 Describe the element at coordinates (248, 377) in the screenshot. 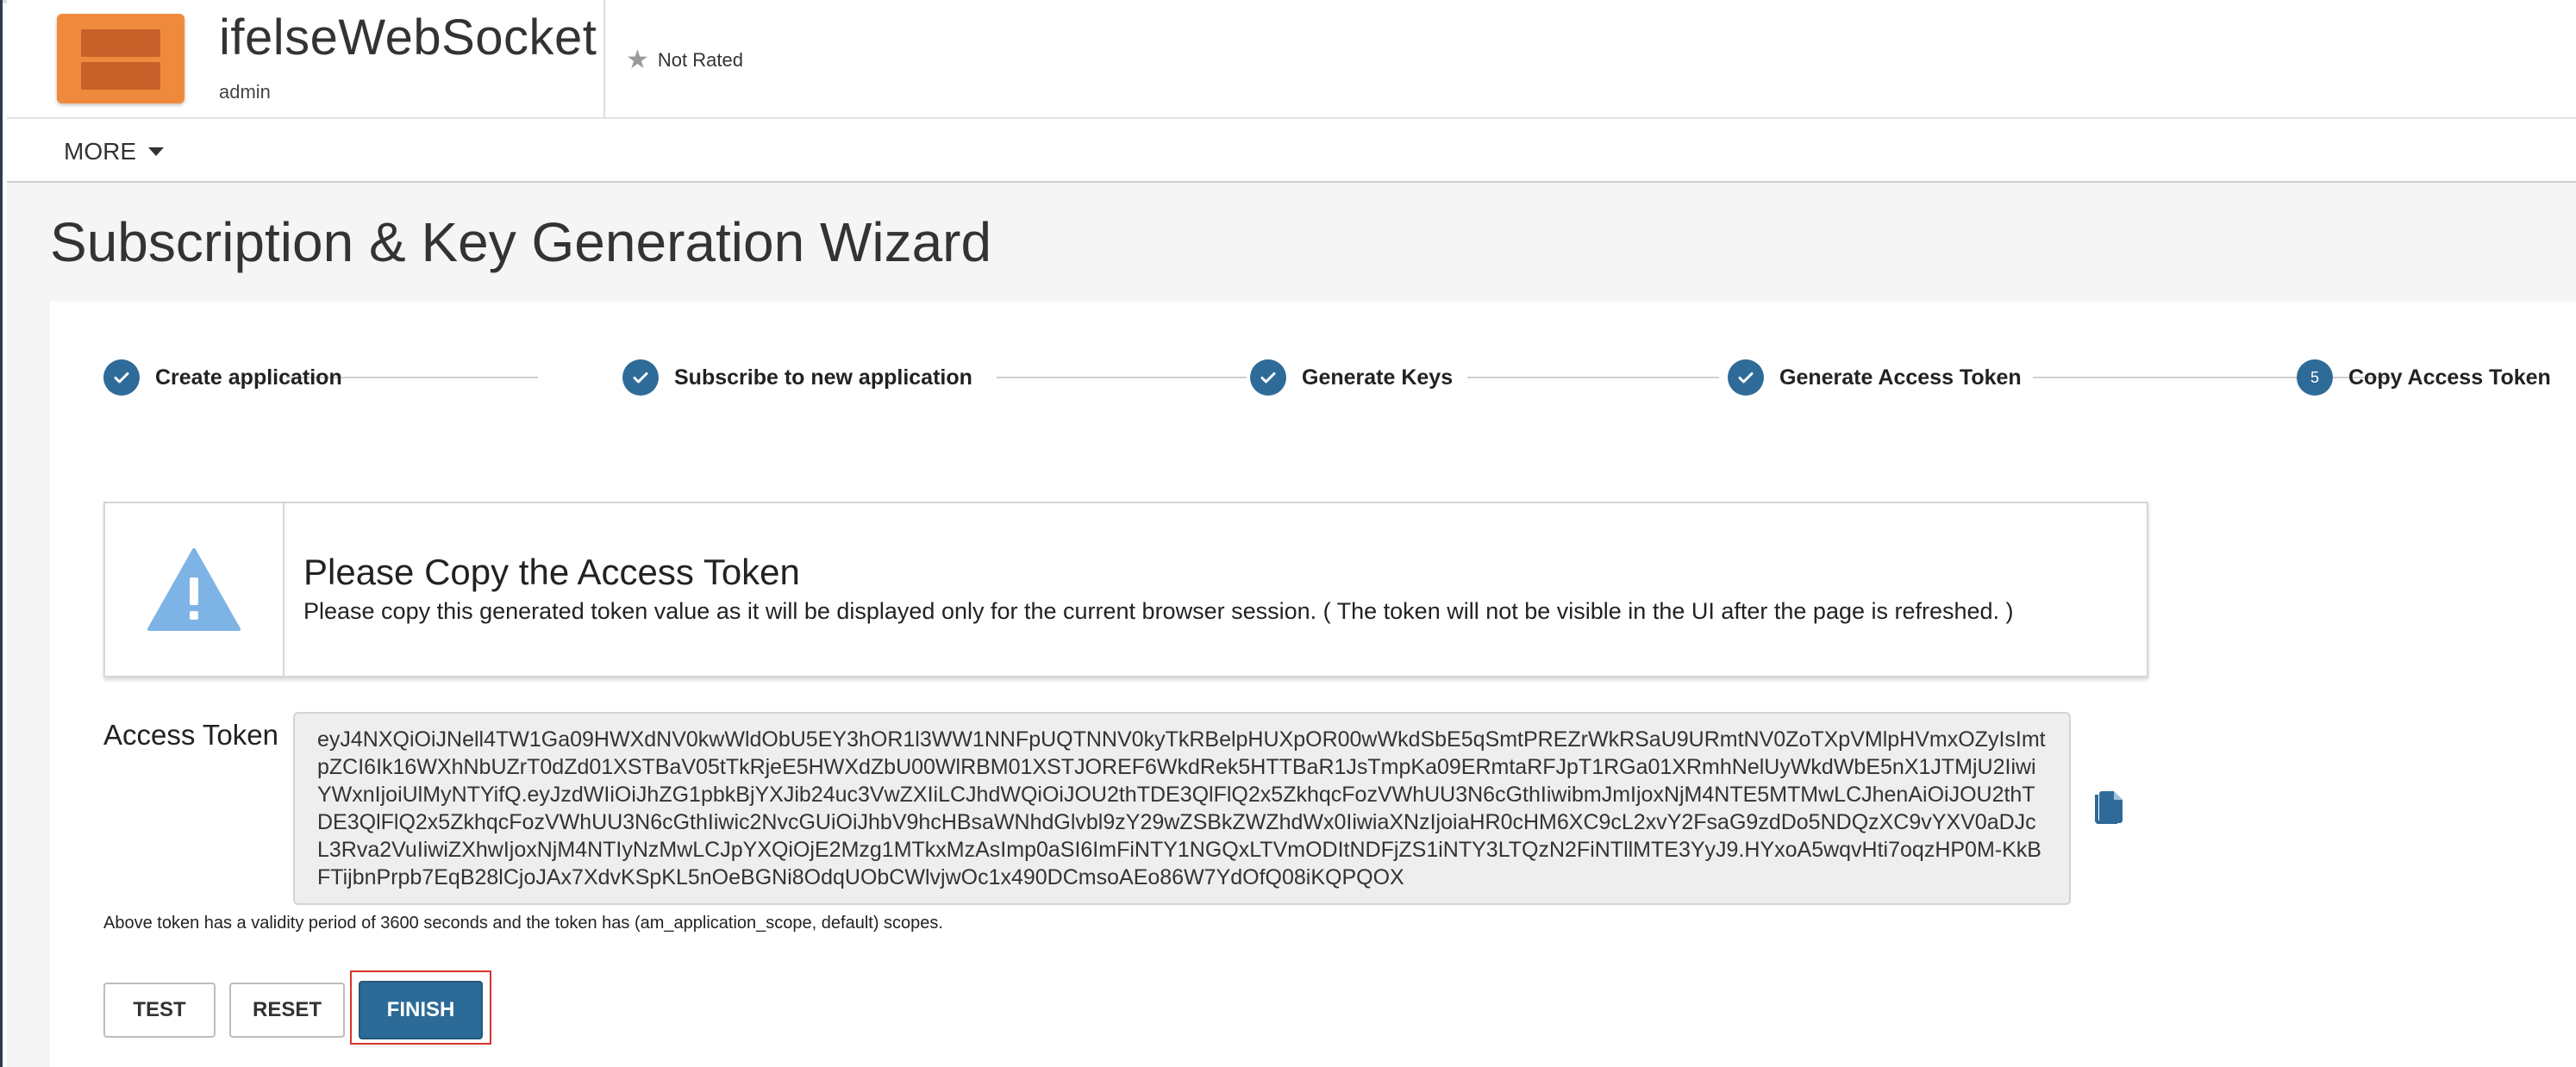

I see `step-label: Create application` at that location.